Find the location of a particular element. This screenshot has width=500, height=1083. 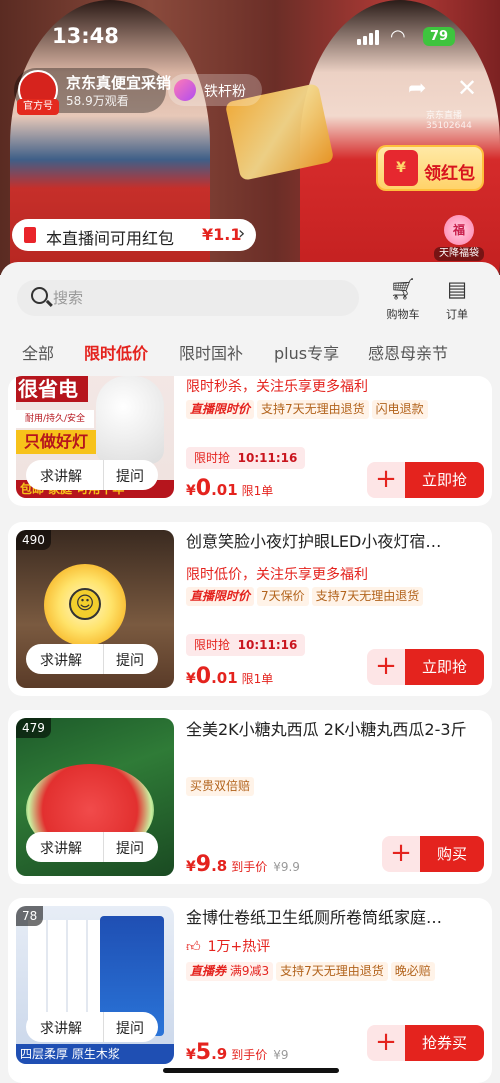

orders-label: 订单 is located at coordinates (457, 314).